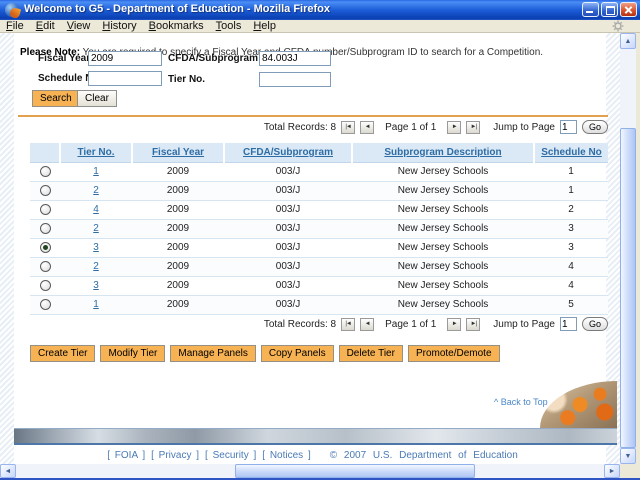  What do you see at coordinates (521, 402) in the screenshot?
I see `back-to-top-link: ^ Back to Top` at bounding box center [521, 402].